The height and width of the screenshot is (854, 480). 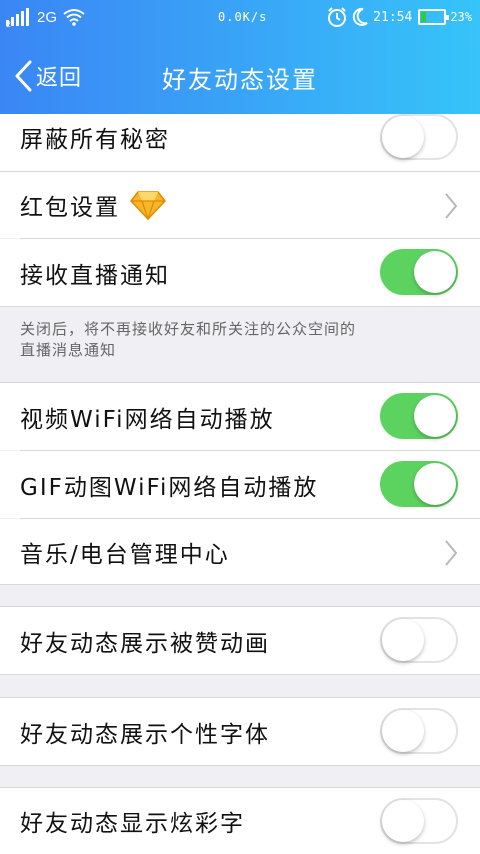 I want to click on title-bar: 返回 好友动态设置, so click(x=240, y=76).